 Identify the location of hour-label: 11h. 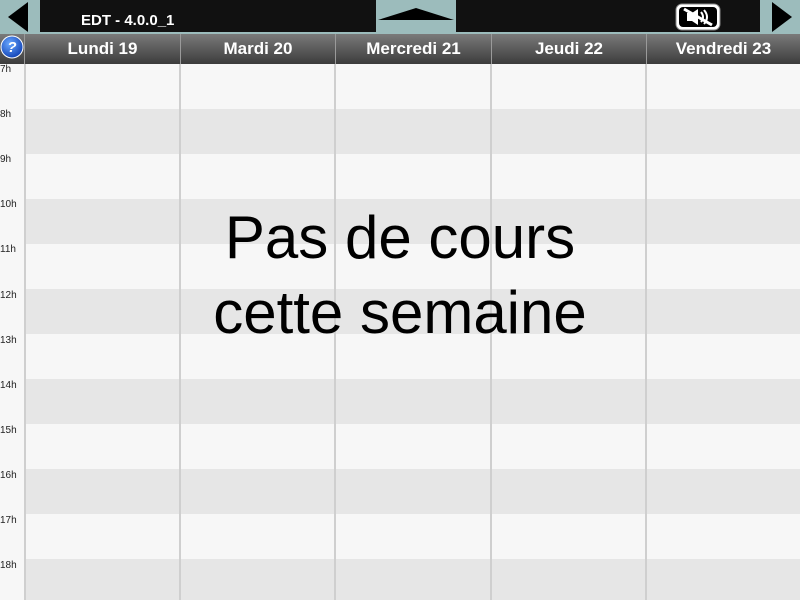
(8, 249).